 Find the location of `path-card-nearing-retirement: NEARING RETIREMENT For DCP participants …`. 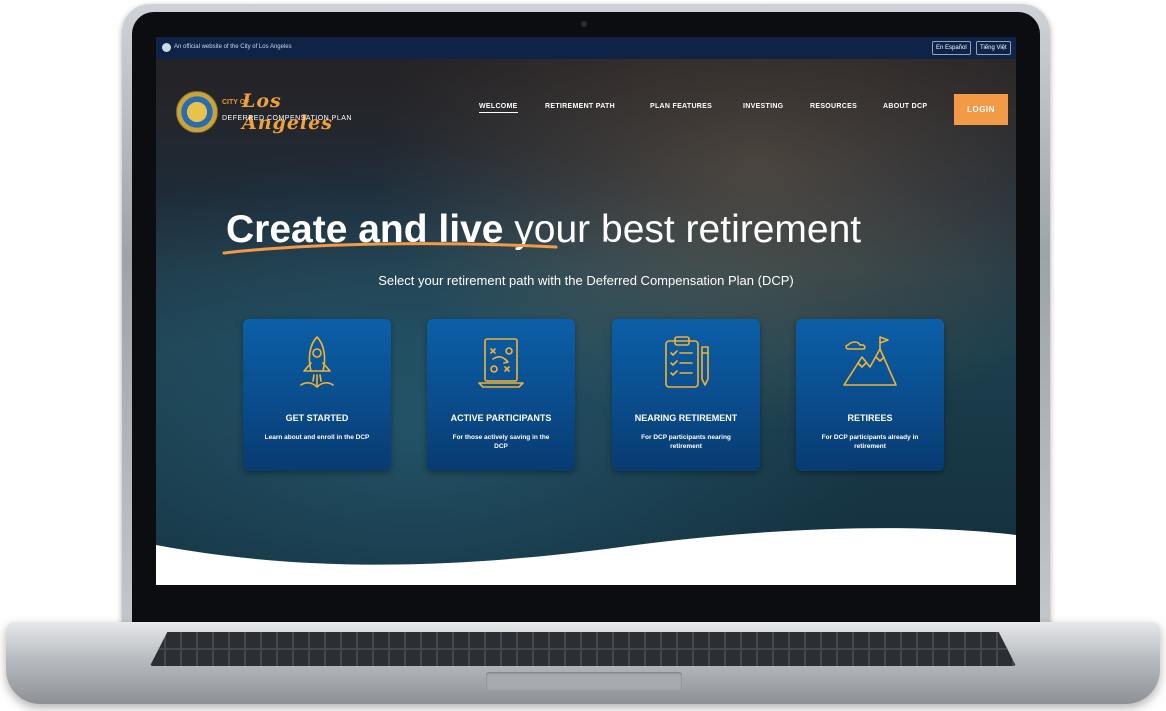

path-card-nearing-retirement: NEARING RETIREMENT For DCP participants … is located at coordinates (686, 395).